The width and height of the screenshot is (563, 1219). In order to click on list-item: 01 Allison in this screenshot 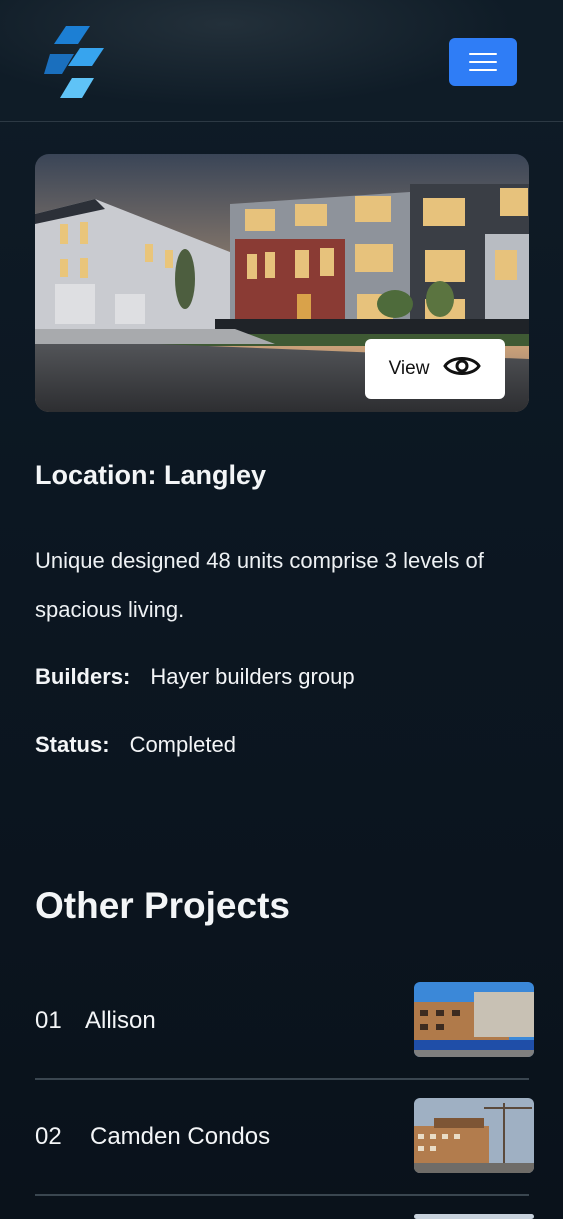, I will do `click(284, 1021)`.